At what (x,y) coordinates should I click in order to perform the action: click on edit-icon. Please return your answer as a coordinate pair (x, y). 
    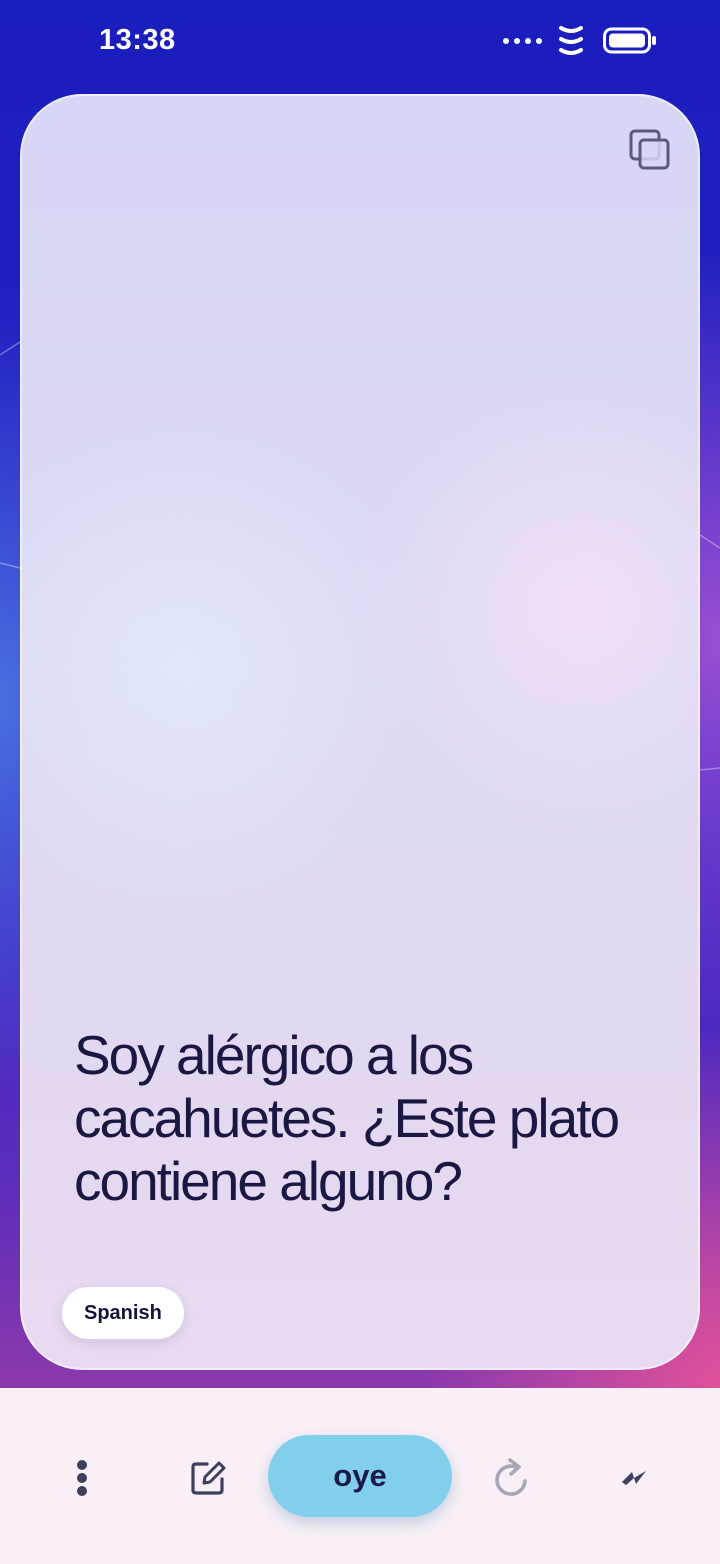
    Looking at the image, I should click on (208, 1478).